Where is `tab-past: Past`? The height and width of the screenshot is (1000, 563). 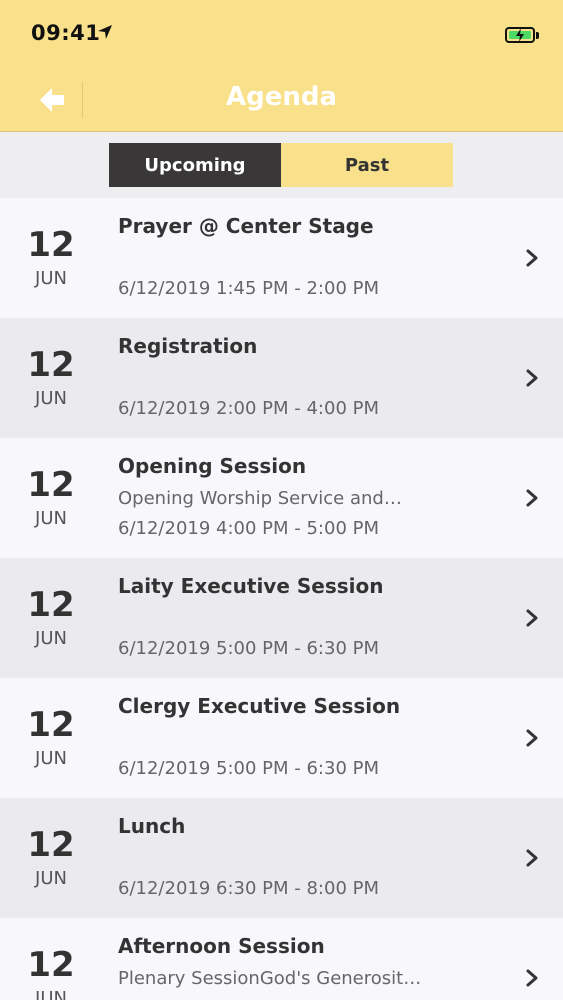
tab-past: Past is located at coordinates (367, 165).